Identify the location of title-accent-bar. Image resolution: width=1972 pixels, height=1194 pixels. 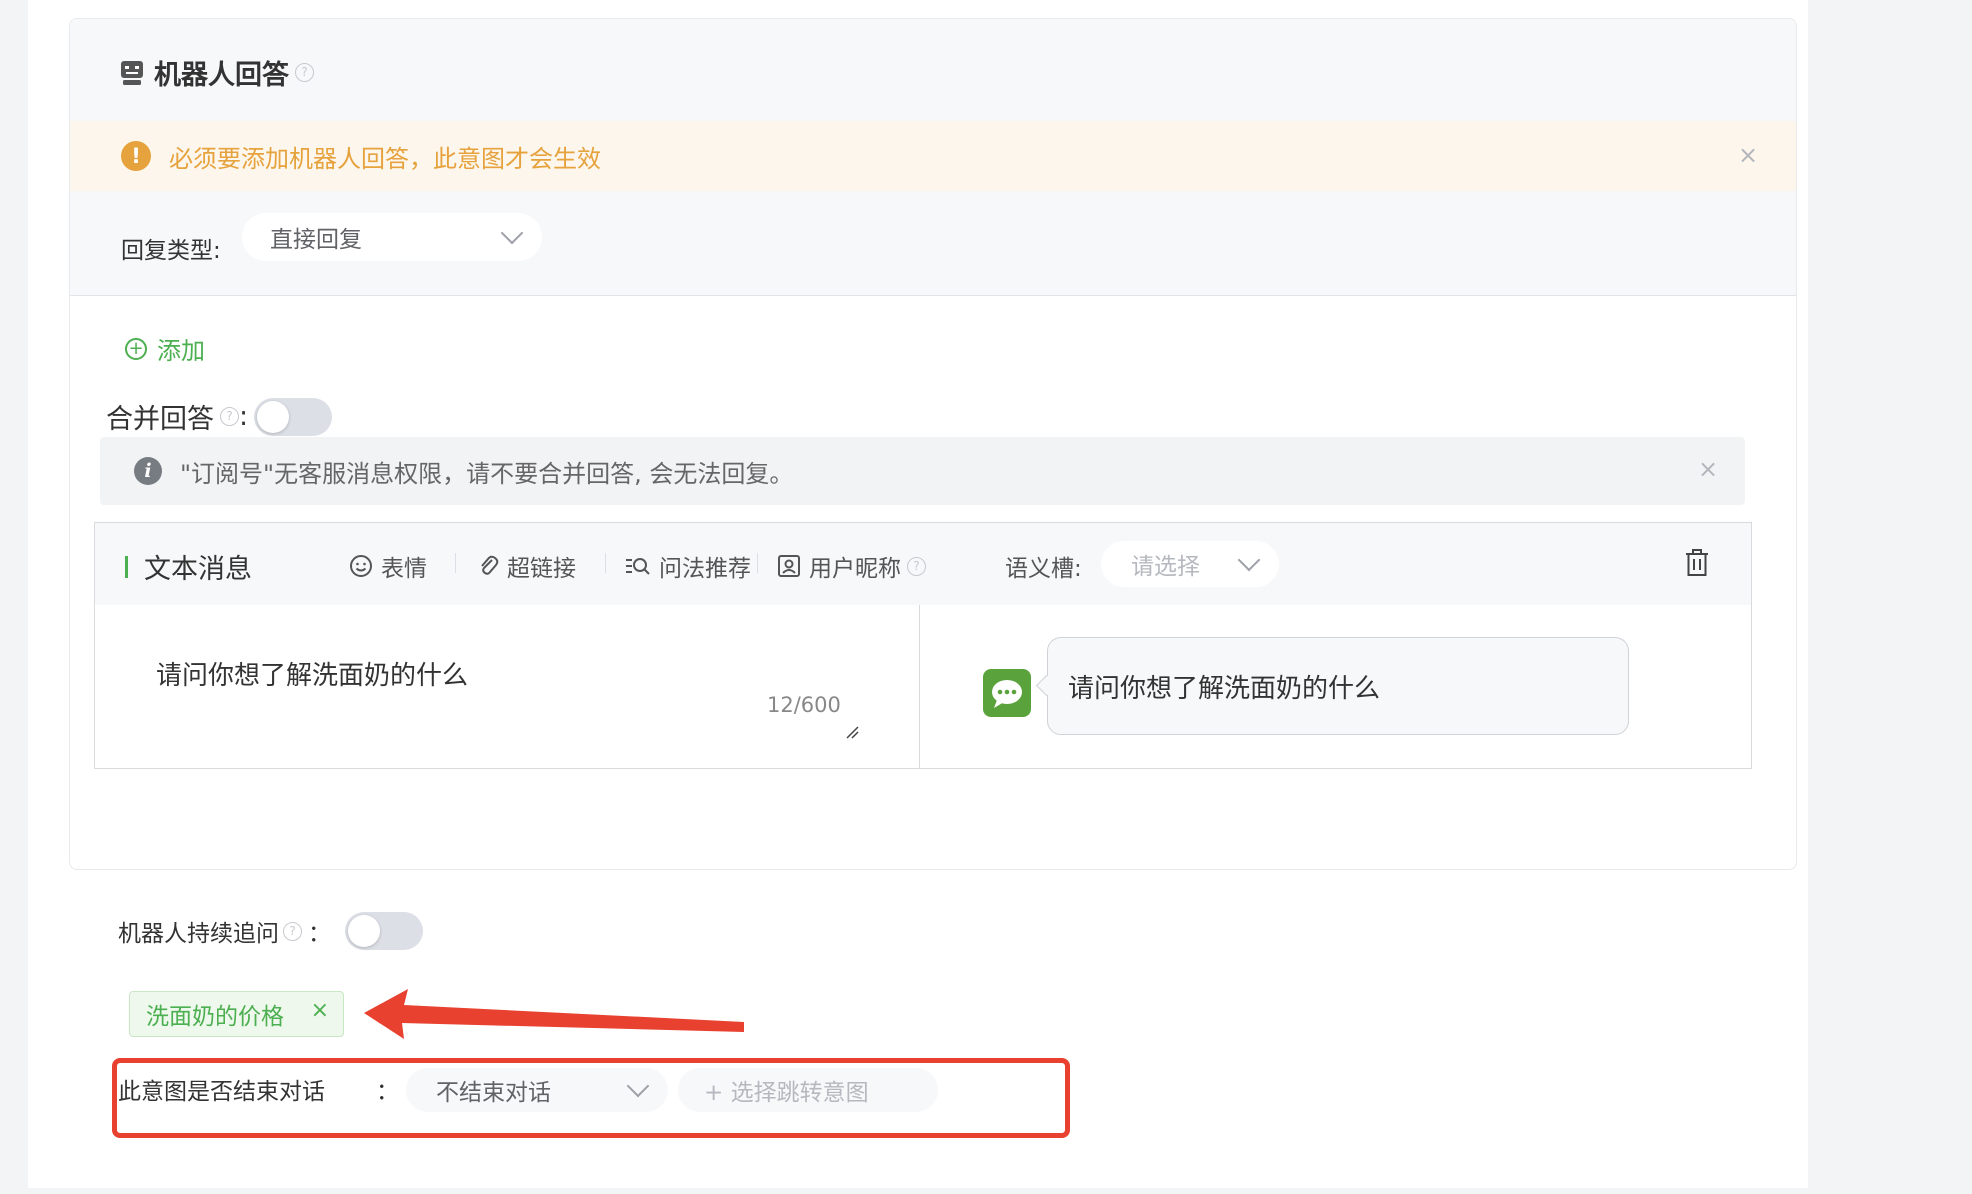
(126, 566).